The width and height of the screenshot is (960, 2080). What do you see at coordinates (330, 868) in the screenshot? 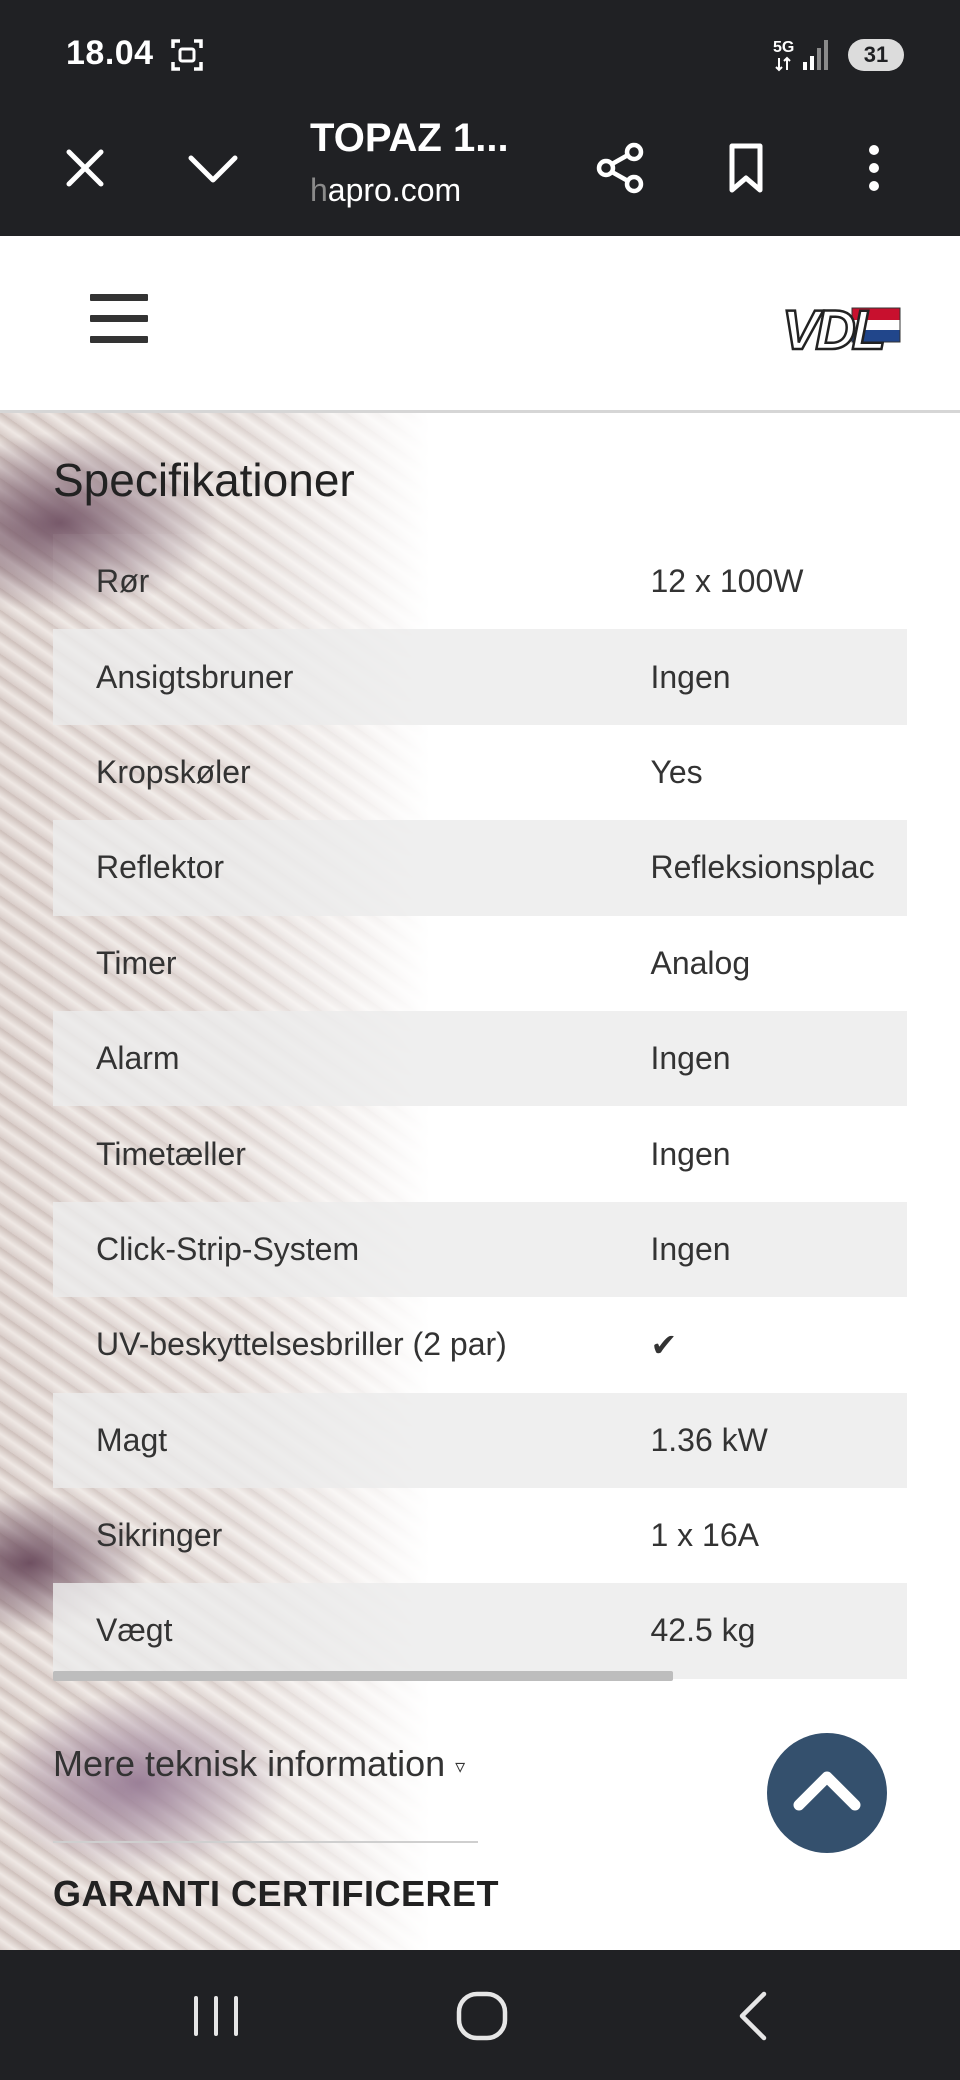
I see `spec-label: Reflektor` at bounding box center [330, 868].